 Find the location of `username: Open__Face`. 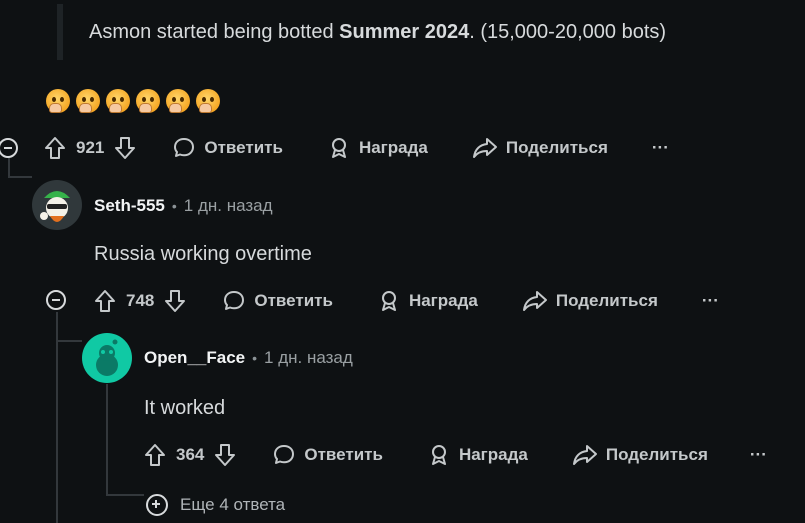

username: Open__Face is located at coordinates (194, 358).